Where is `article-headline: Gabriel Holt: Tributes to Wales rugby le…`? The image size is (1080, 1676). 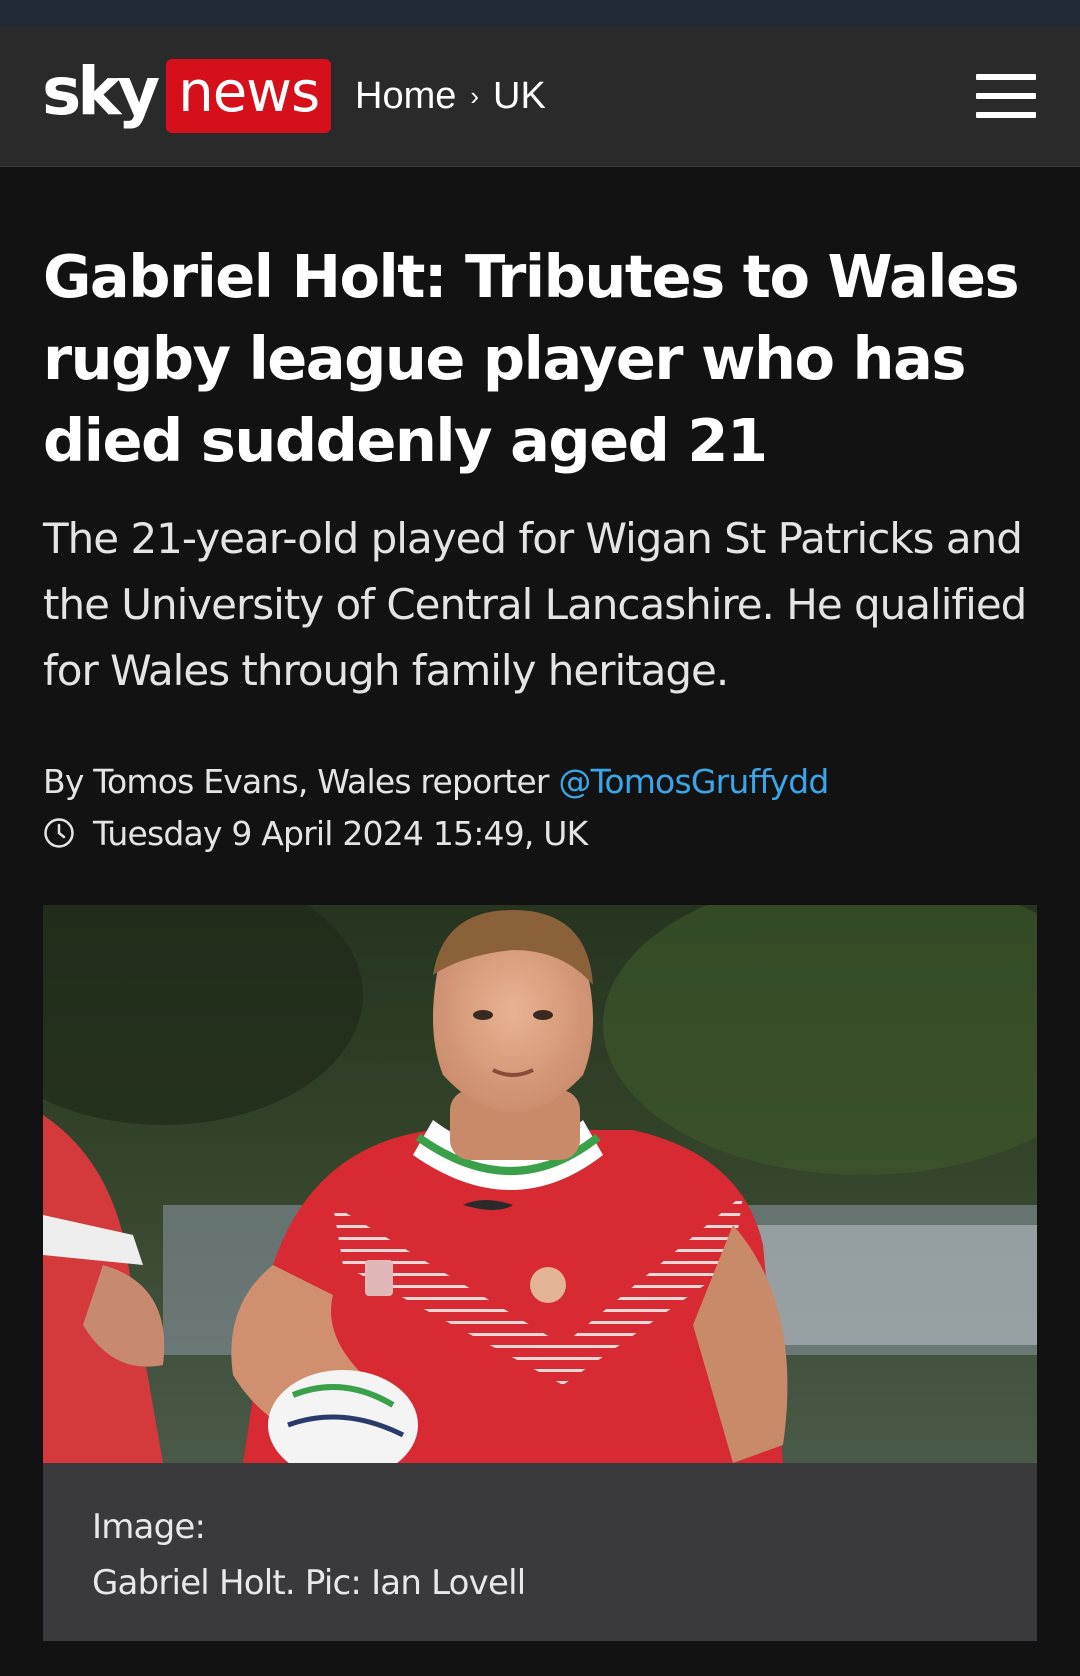 article-headline: Gabriel Holt: Tributes to Wales rugby le… is located at coordinates (531, 358).